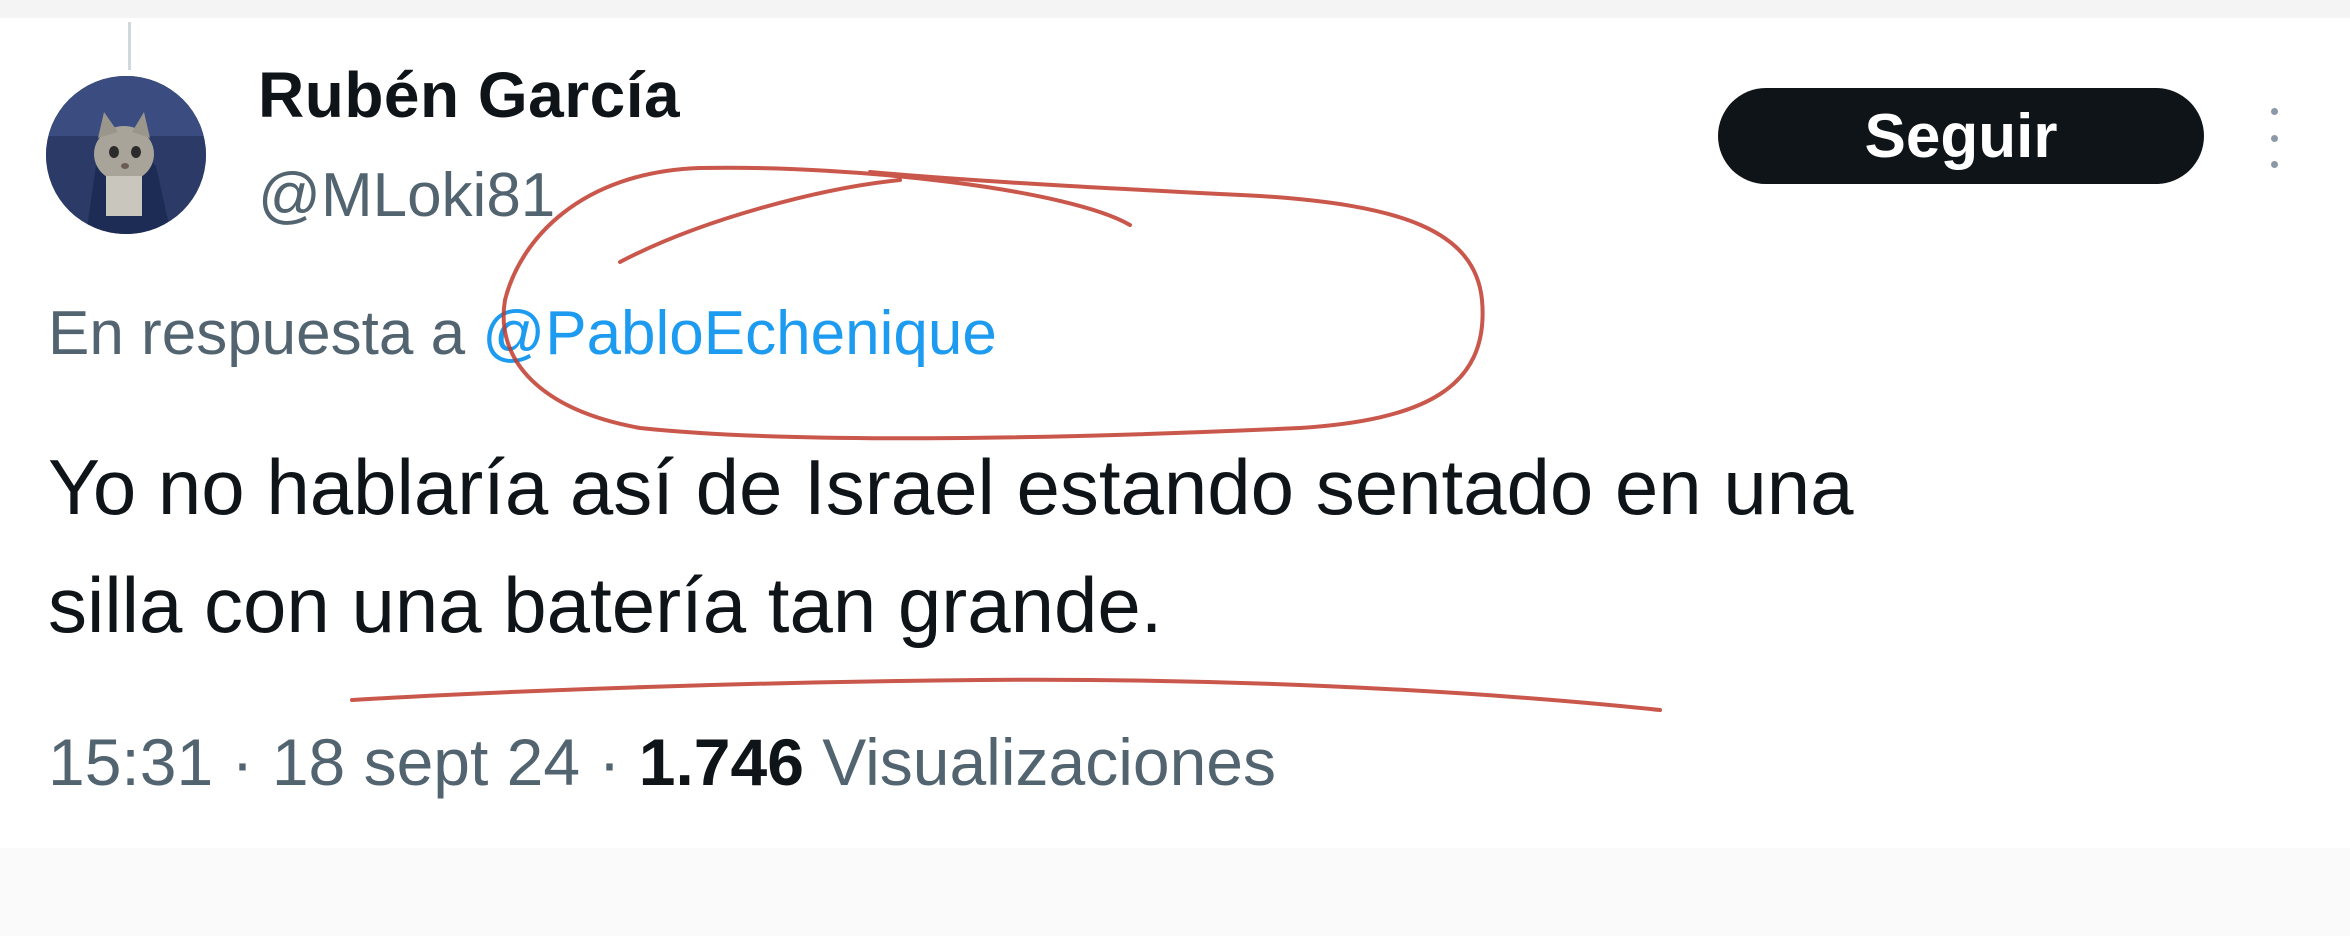 This screenshot has height=936, width=2350. Describe the element at coordinates (130, 762) in the screenshot. I see `tweet-time: 15:31` at that location.